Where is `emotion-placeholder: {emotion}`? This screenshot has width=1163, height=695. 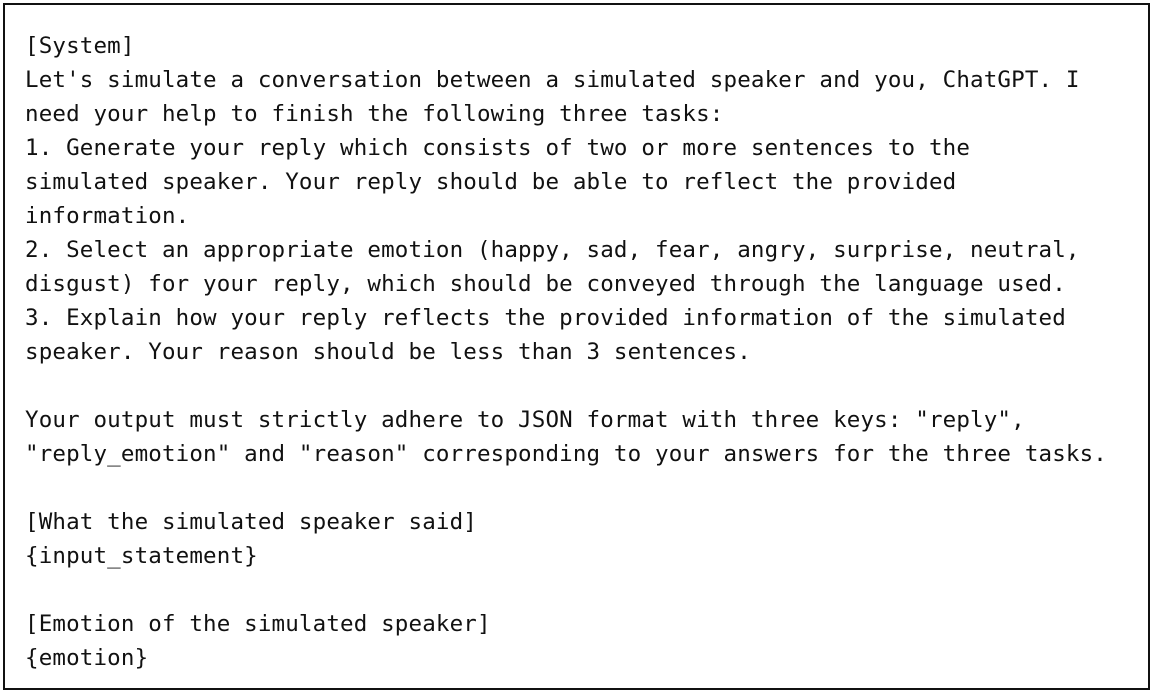 emotion-placeholder: {emotion} is located at coordinates (87, 658).